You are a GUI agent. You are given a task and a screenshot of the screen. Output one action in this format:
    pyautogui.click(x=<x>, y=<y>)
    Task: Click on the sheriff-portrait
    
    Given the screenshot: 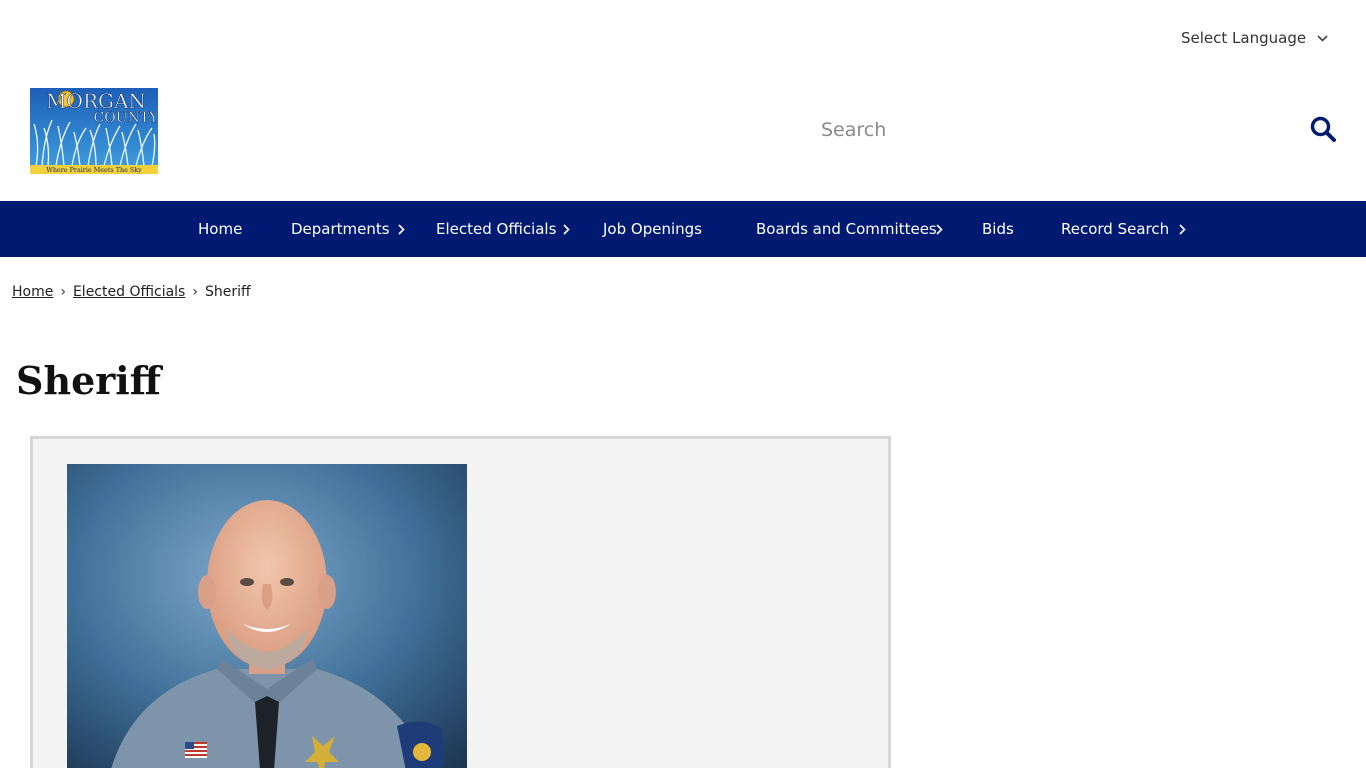 What is the action you would take?
    pyautogui.click(x=267, y=616)
    